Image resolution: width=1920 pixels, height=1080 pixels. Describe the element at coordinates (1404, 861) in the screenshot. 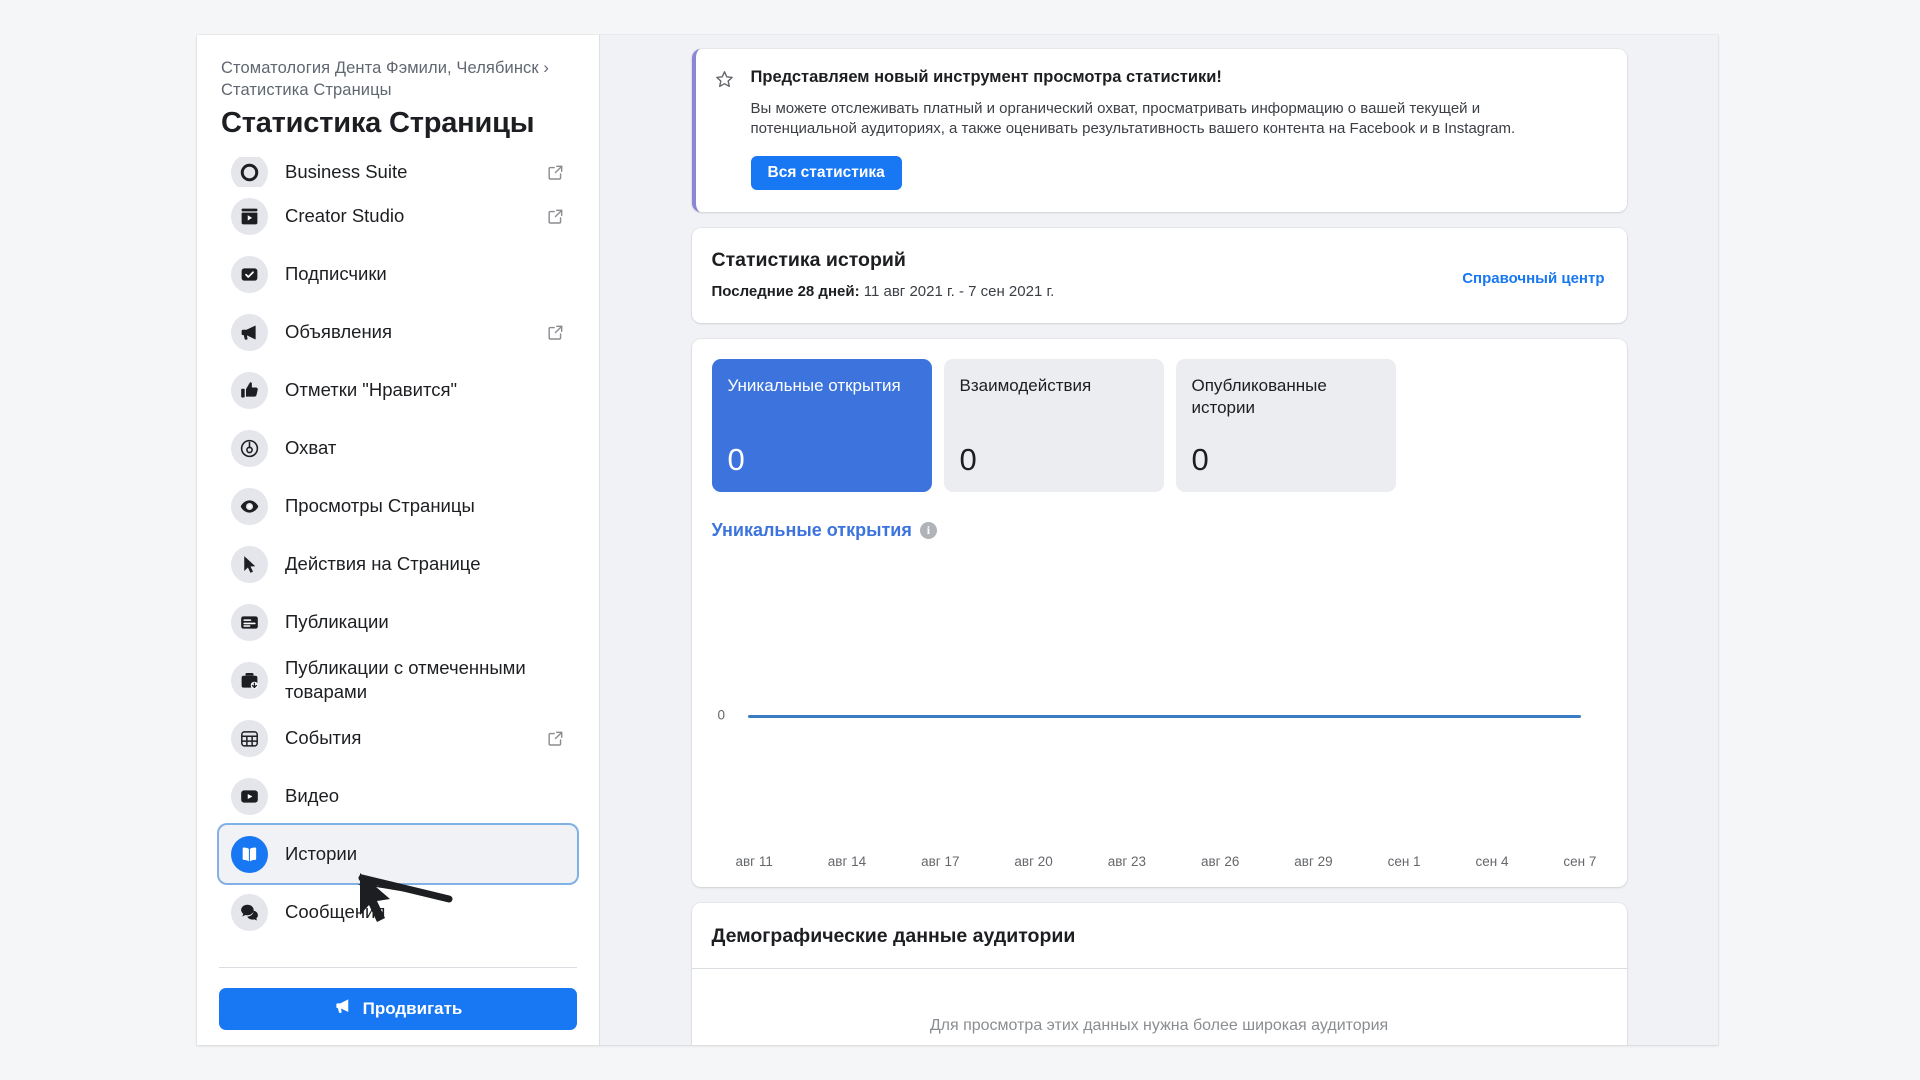

I see `x-axis-tick: сен 1` at that location.